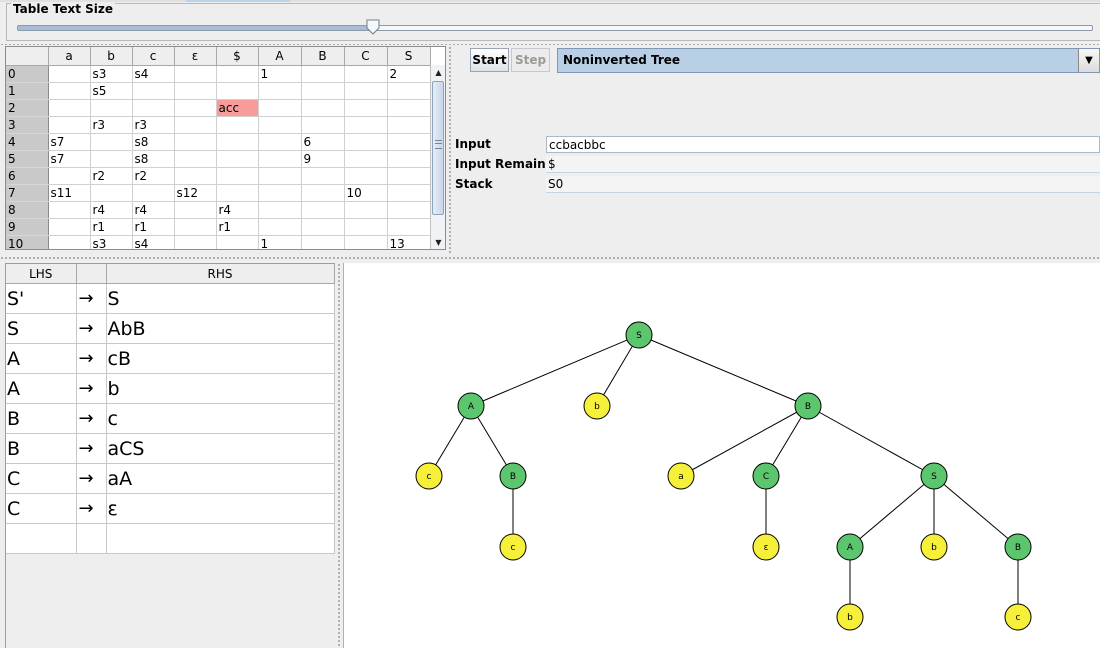 Image resolution: width=1100 pixels, height=648 pixels. What do you see at coordinates (41, 418) in the screenshot?
I see `production-lhs: B` at bounding box center [41, 418].